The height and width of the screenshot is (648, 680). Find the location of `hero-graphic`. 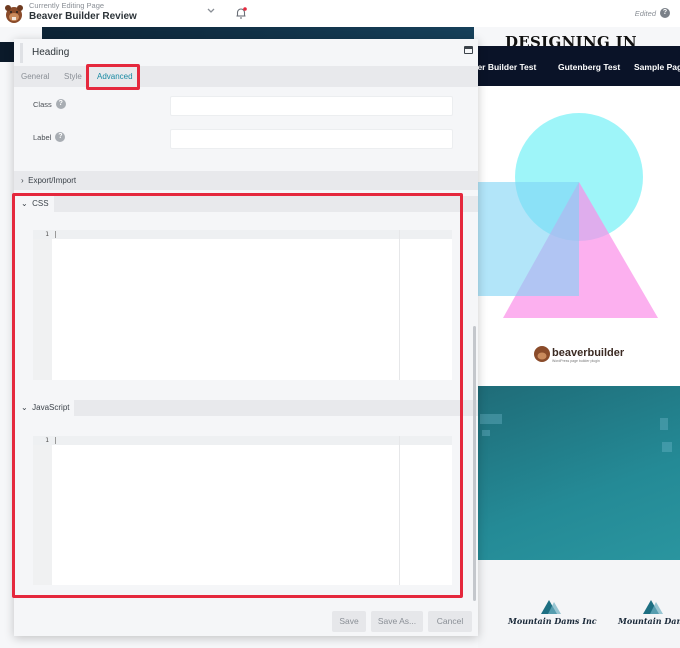

hero-graphic is located at coordinates (566, 215).